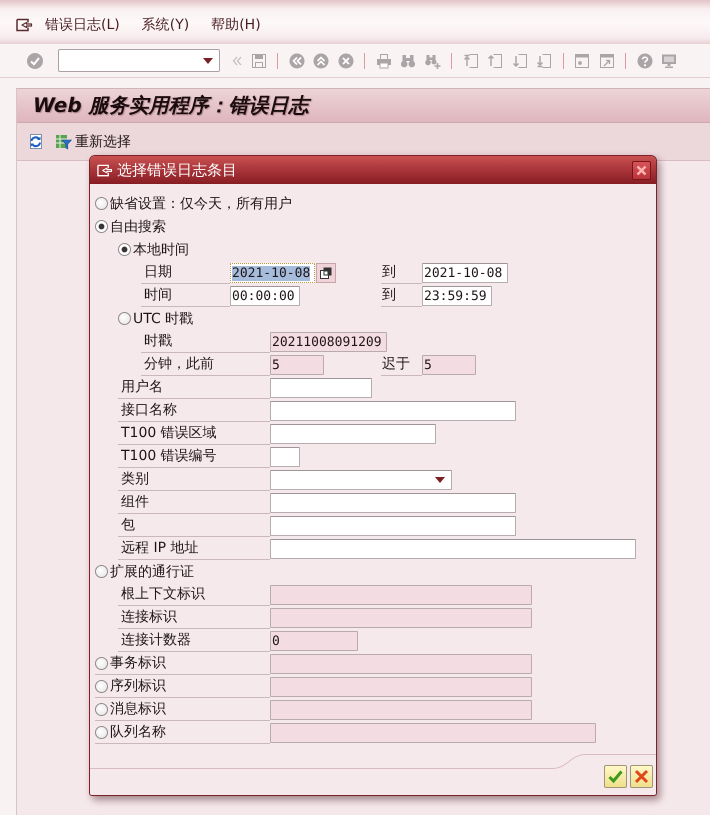 The height and width of the screenshot is (815, 710). What do you see at coordinates (138, 709) in the screenshot?
I see `option-label: 消息标识` at bounding box center [138, 709].